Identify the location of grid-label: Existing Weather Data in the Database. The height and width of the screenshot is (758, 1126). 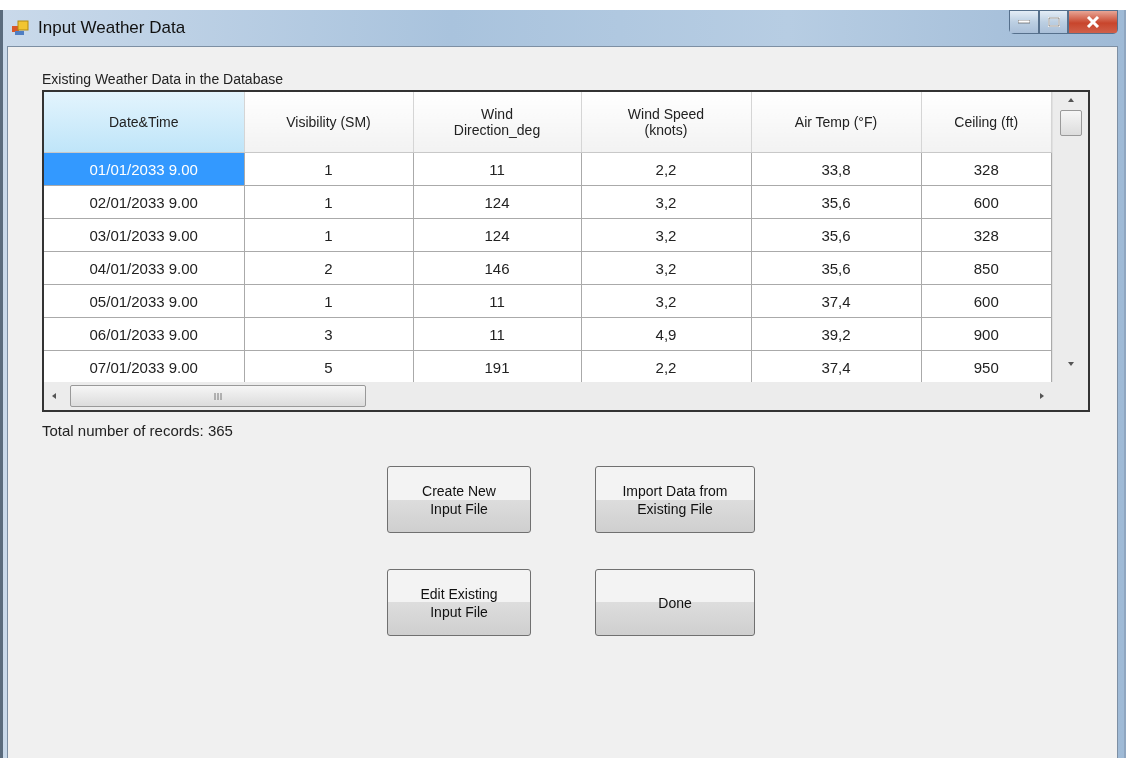
(163, 79).